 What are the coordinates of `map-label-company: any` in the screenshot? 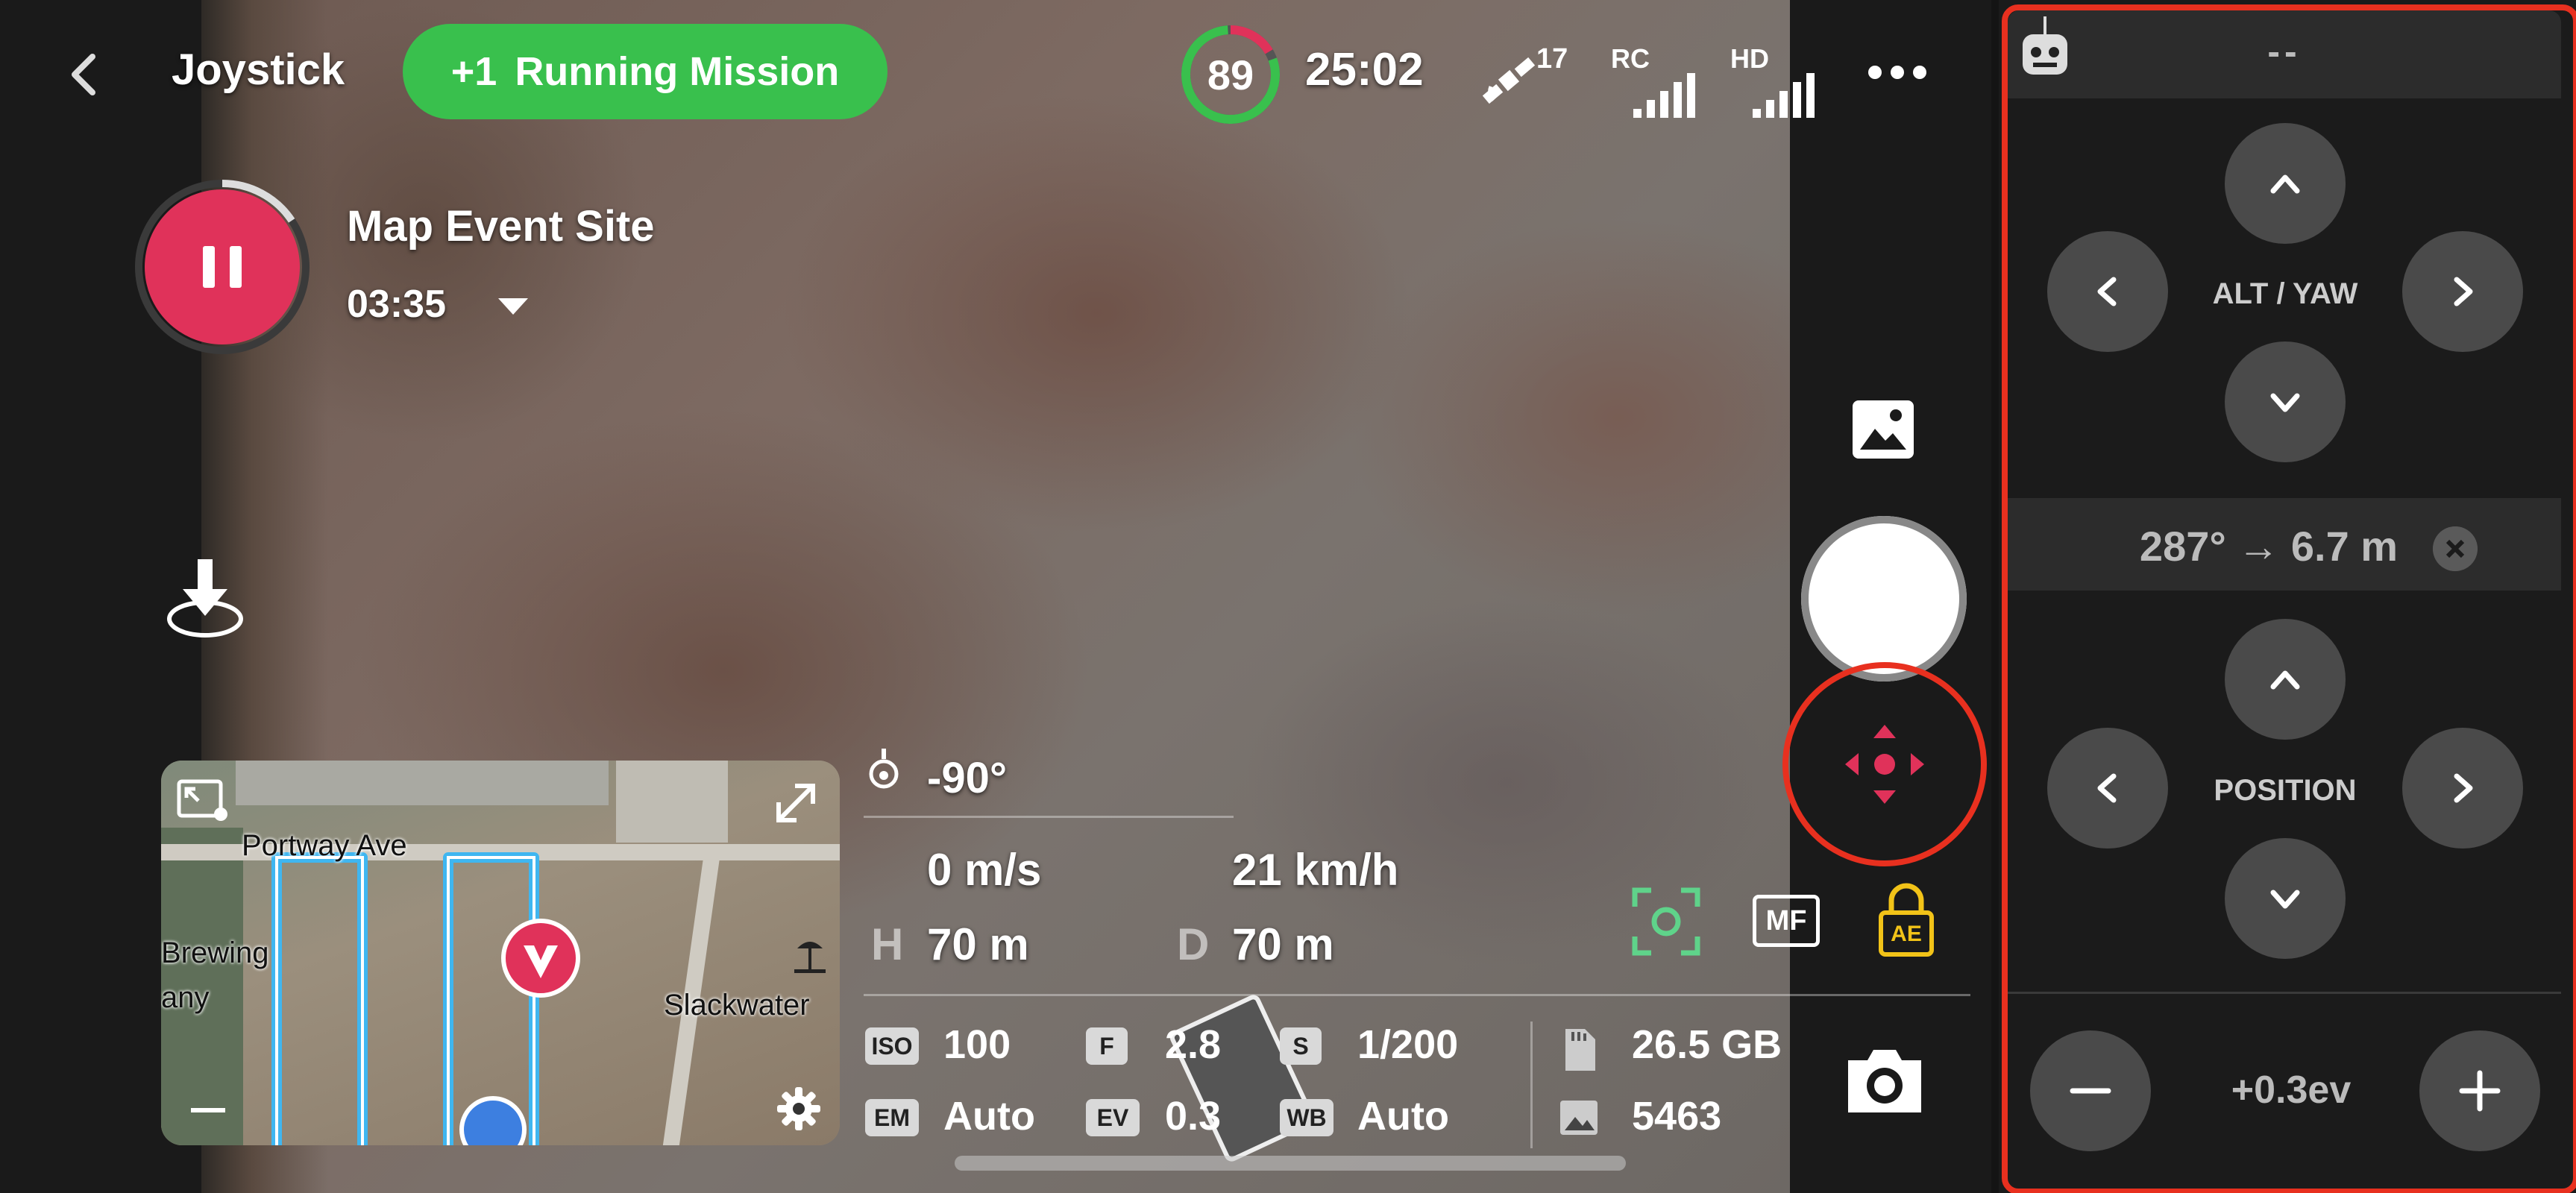 It's located at (185, 997).